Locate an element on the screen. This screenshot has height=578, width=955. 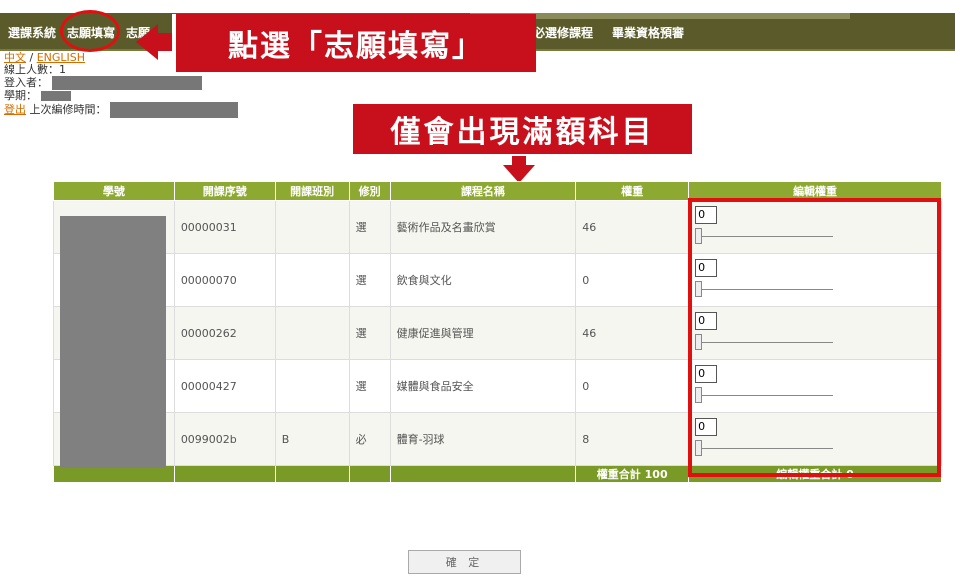
table-row: B 00000427 選 媒體與食品安全 0 0 is located at coordinates (497, 386).